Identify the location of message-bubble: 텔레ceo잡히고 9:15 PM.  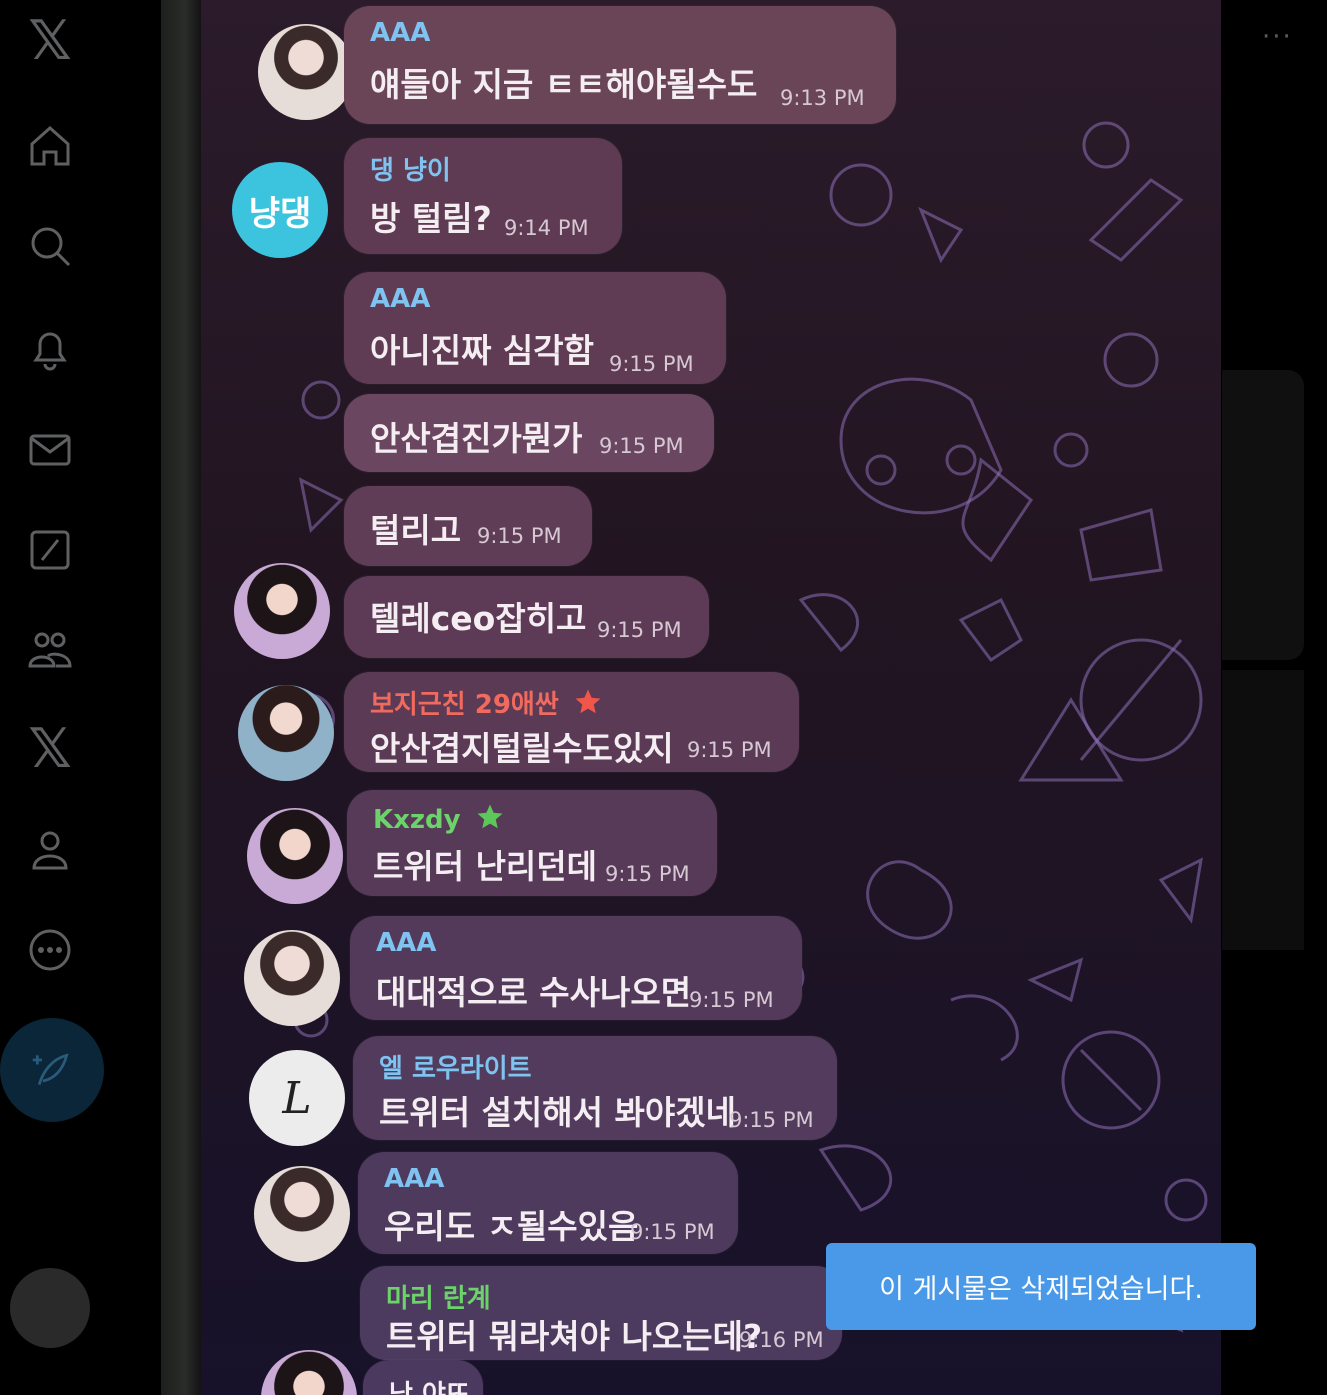
(526, 617).